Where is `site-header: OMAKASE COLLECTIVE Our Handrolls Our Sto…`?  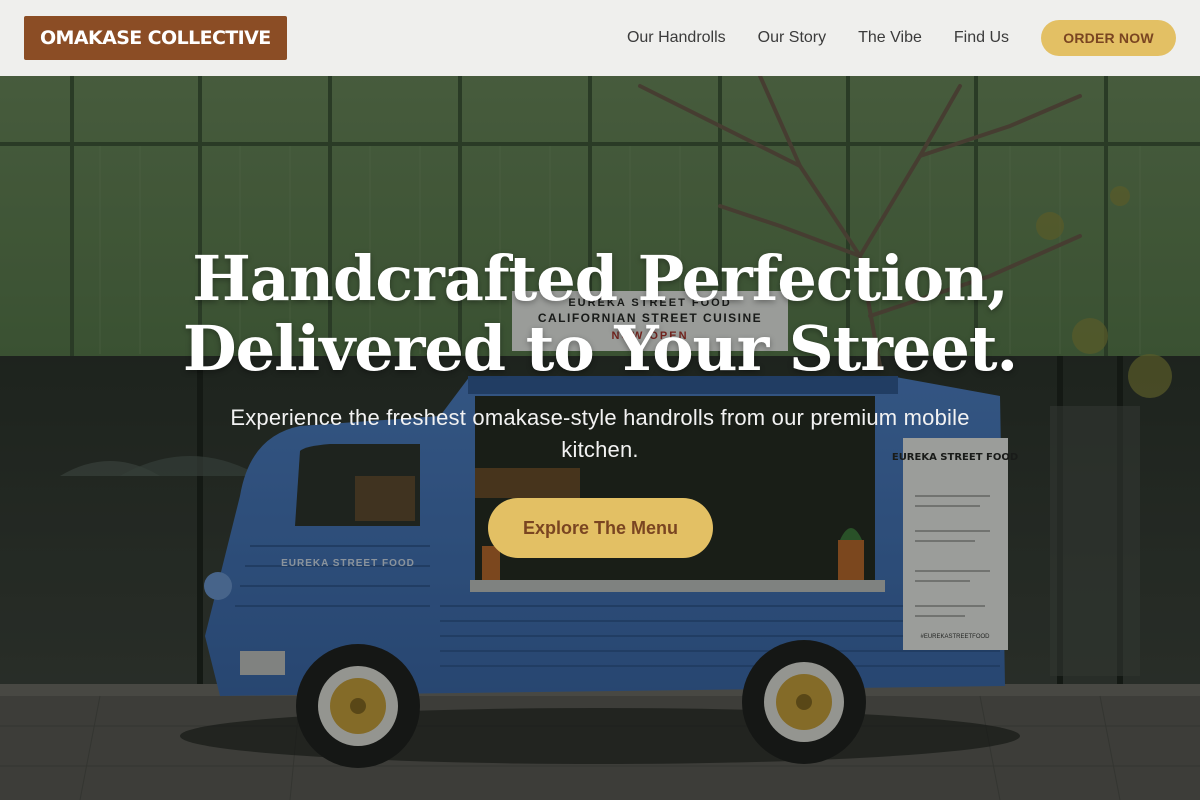 site-header: OMAKASE COLLECTIVE Our Handrolls Our Sto… is located at coordinates (600, 38).